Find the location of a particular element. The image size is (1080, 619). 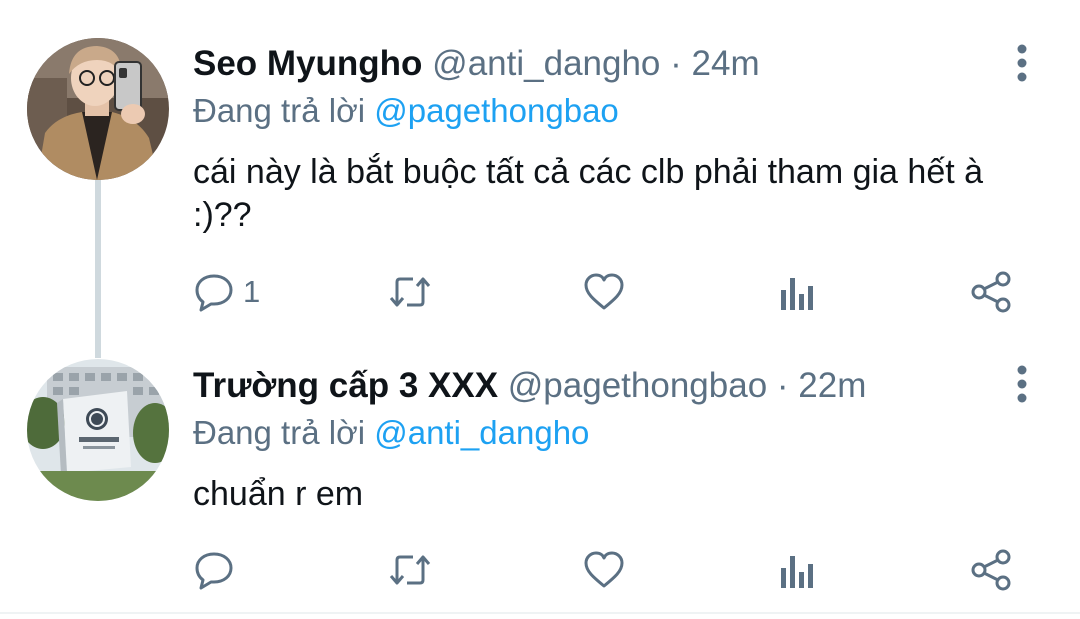

display-name: Seo Myungho is located at coordinates (307, 63).